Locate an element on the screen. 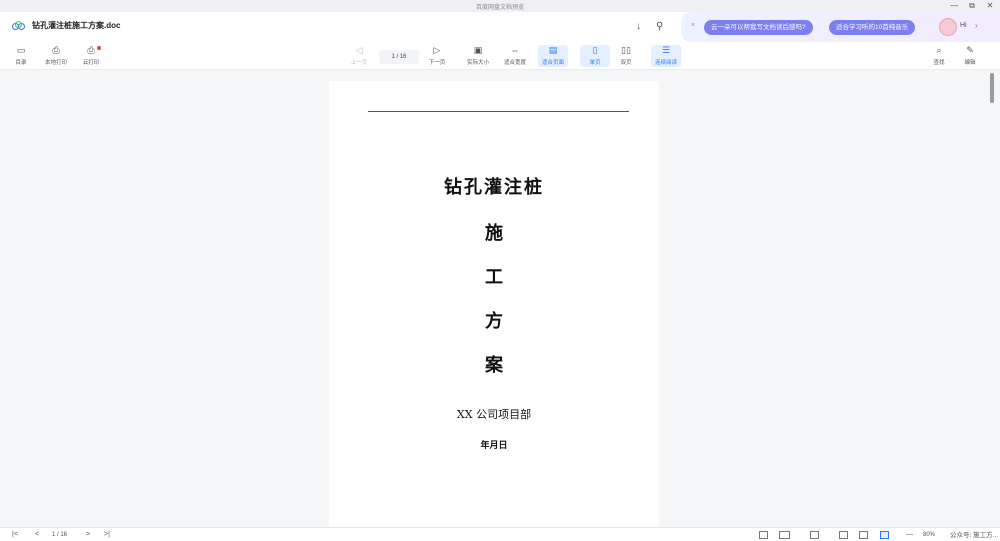 This screenshot has height=541, width=1000. close-icon: × is located at coordinates (693, 25).